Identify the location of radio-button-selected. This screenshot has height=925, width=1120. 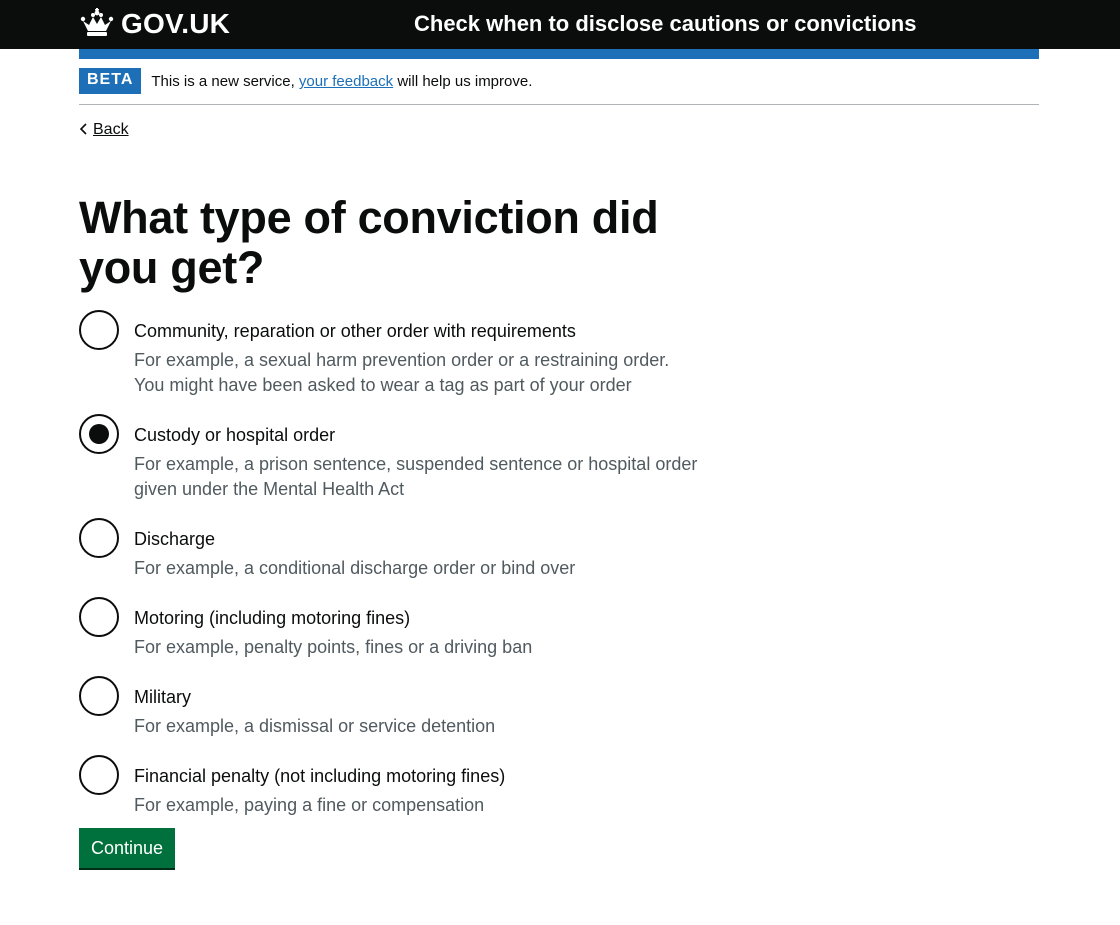
(99, 434).